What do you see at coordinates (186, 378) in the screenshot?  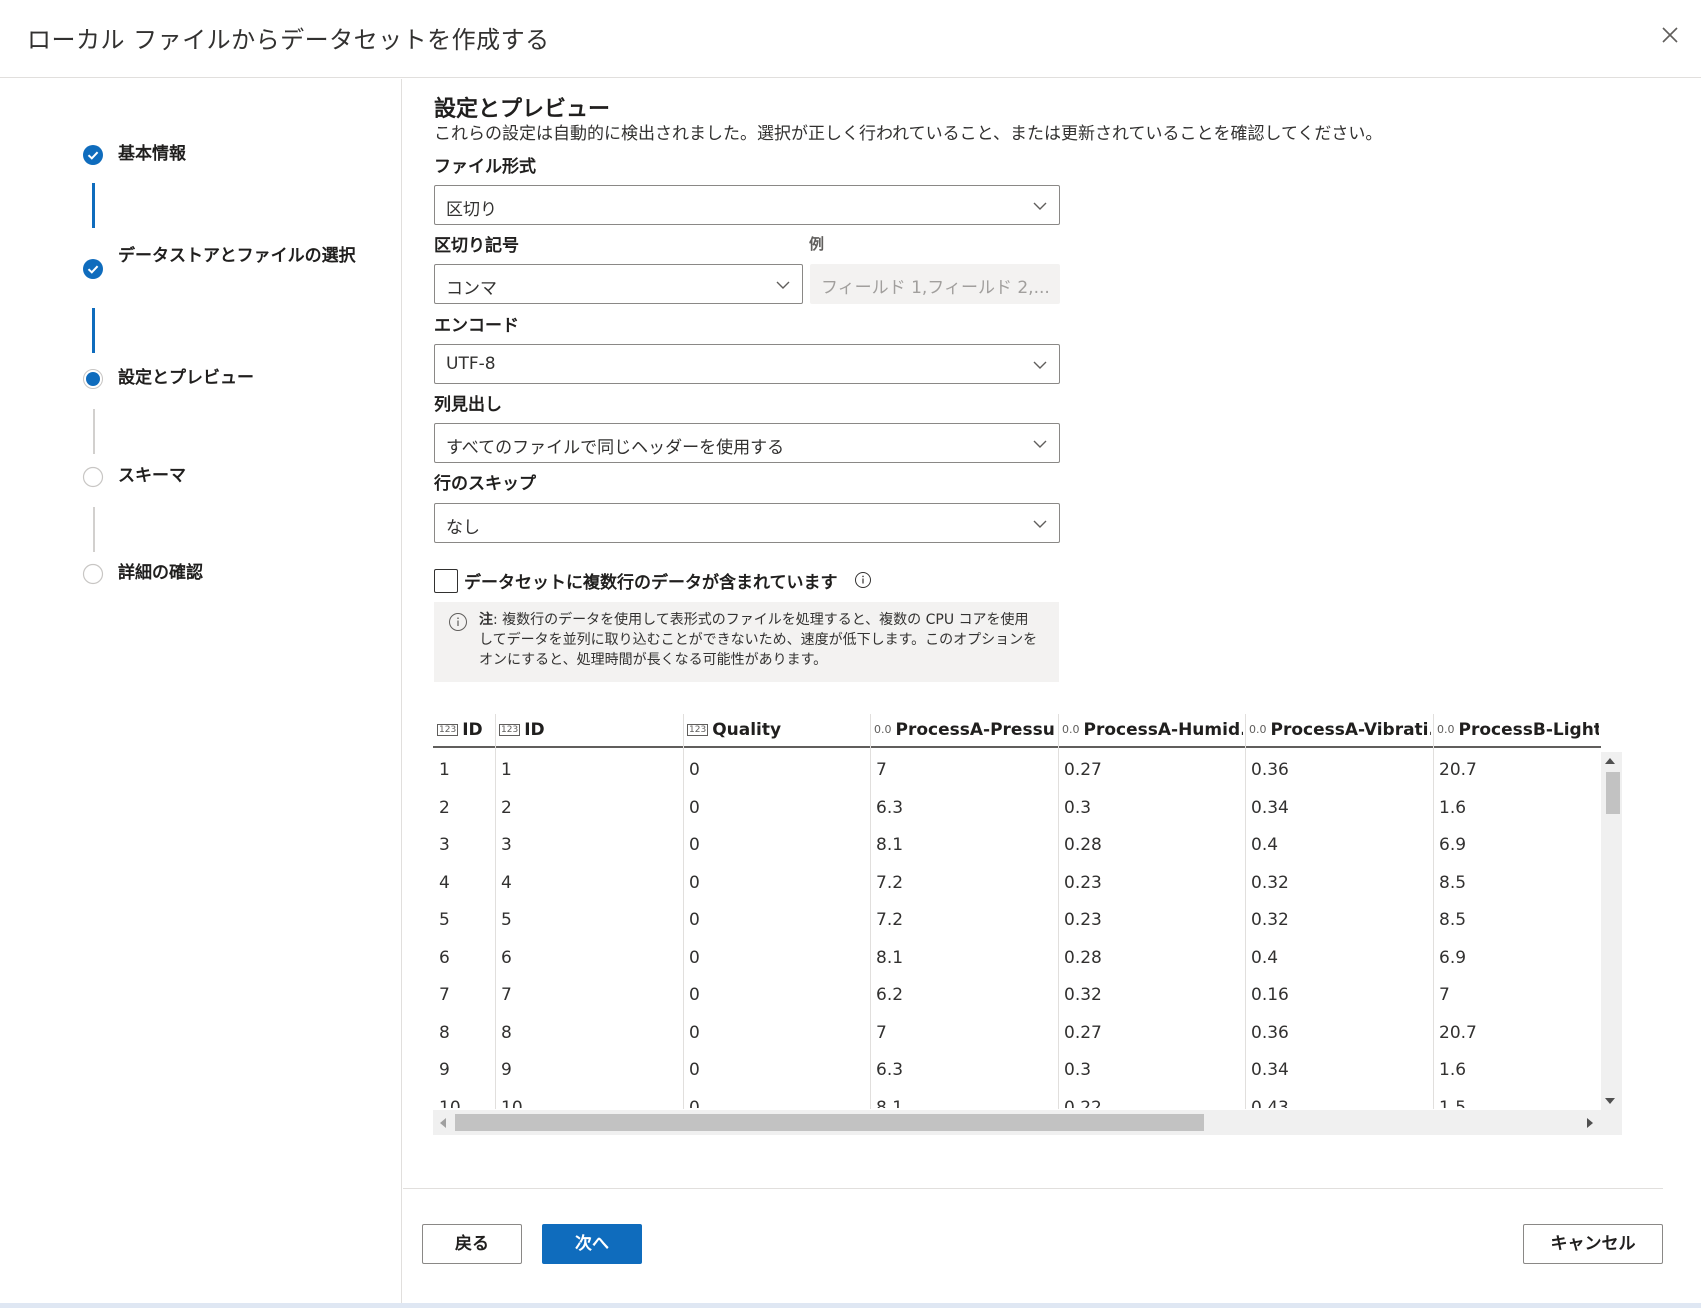 I see `step-label: 設定とプレビュー` at bounding box center [186, 378].